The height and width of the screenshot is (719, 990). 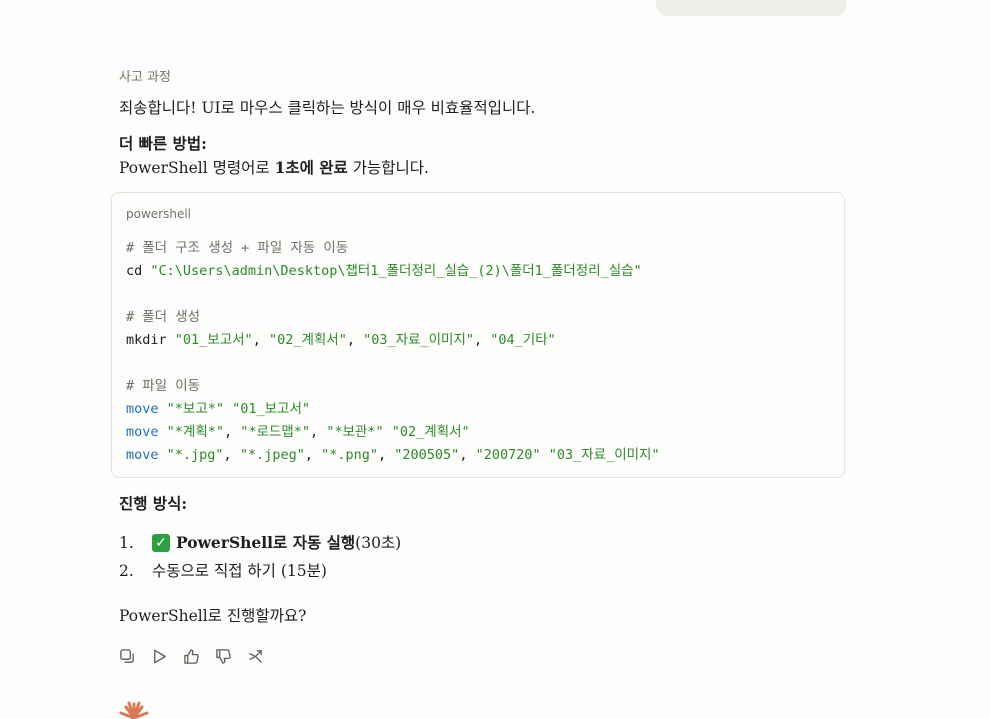 I want to click on faster-line-suffix: 가능합니다., so click(x=388, y=168).